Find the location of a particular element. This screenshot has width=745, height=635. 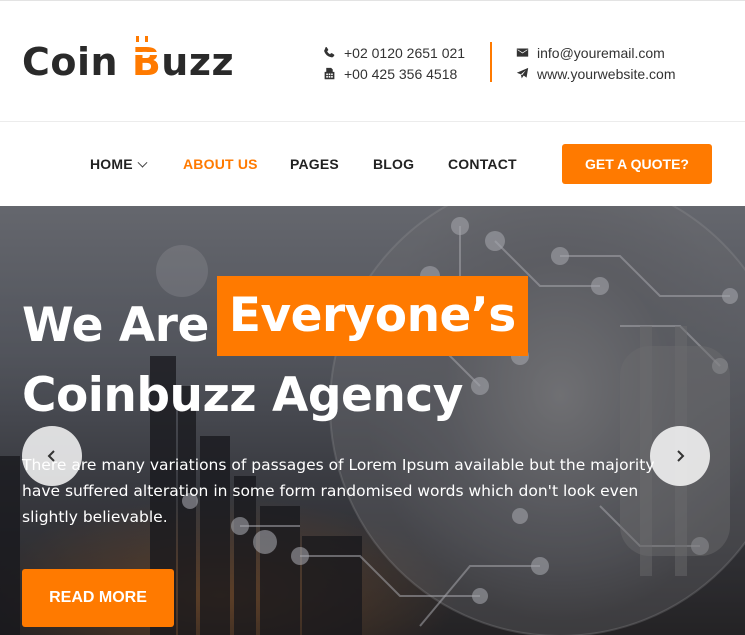

website-row: www.yourwebsite.com is located at coordinates (595, 73).